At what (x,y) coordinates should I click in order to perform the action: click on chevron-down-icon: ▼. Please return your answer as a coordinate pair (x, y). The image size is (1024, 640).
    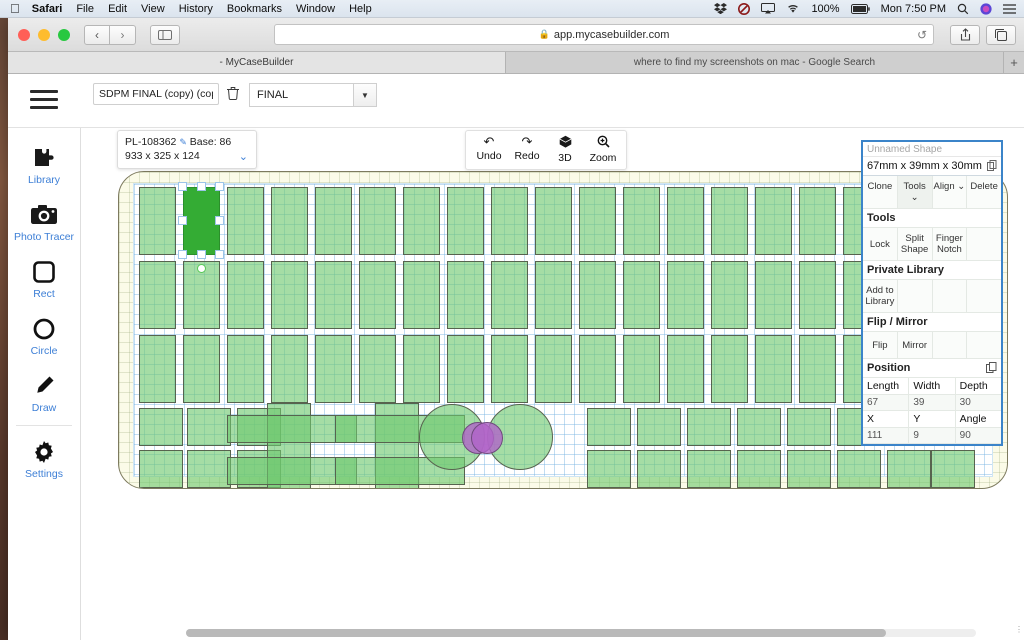
    Looking at the image, I should click on (365, 95).